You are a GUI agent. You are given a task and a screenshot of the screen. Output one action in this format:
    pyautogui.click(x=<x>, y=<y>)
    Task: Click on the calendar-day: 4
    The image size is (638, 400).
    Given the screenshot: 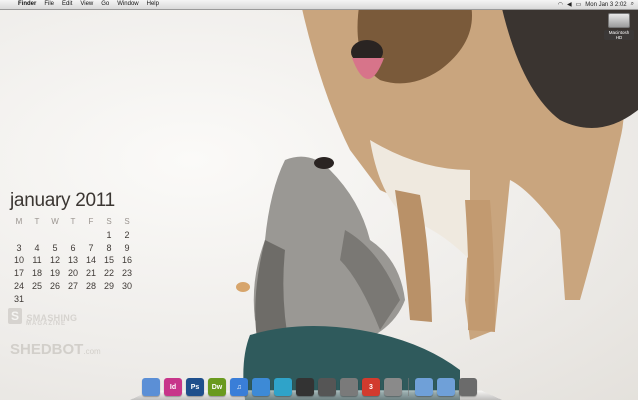 What is the action you would take?
    pyautogui.click(x=37, y=247)
    